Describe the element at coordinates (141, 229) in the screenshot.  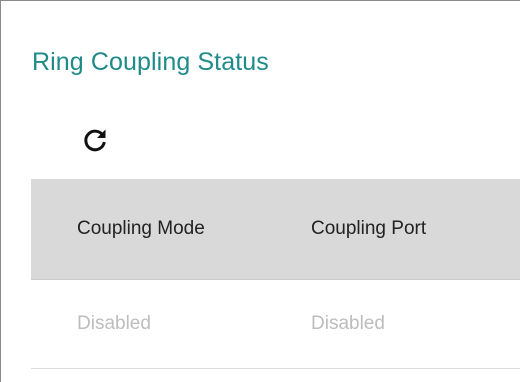
I see `column-header-coupling-mode: Coupling Mode` at that location.